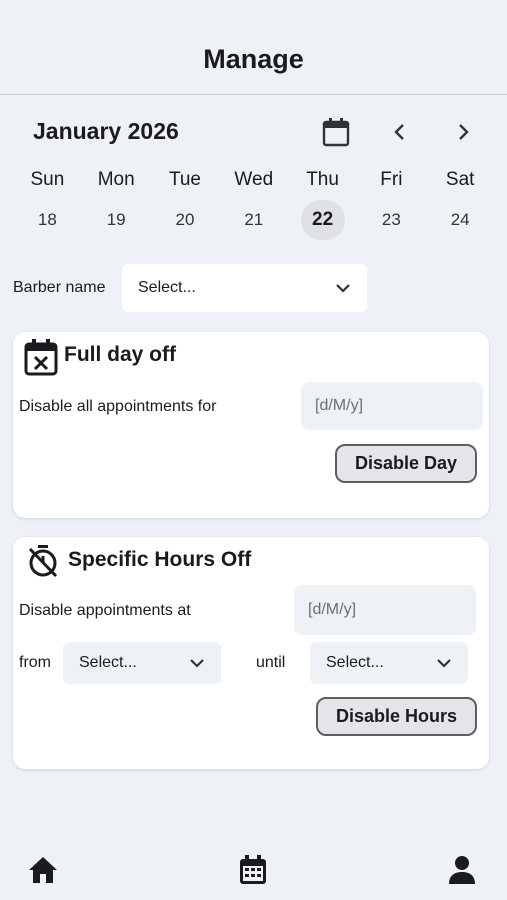 Image resolution: width=507 pixels, height=900 pixels. What do you see at coordinates (406, 463) in the screenshot?
I see `disable-day-button: Disable Day` at bounding box center [406, 463].